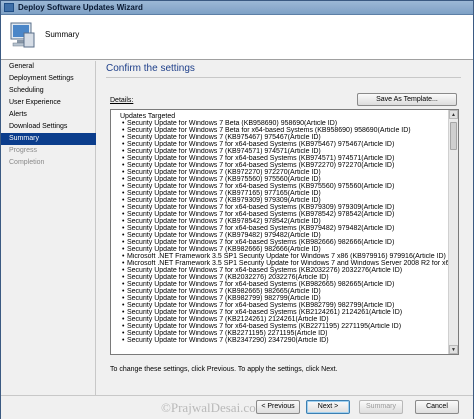 The height and width of the screenshot is (419, 474). I want to click on scroll-up-icon: ▲, so click(453, 114).